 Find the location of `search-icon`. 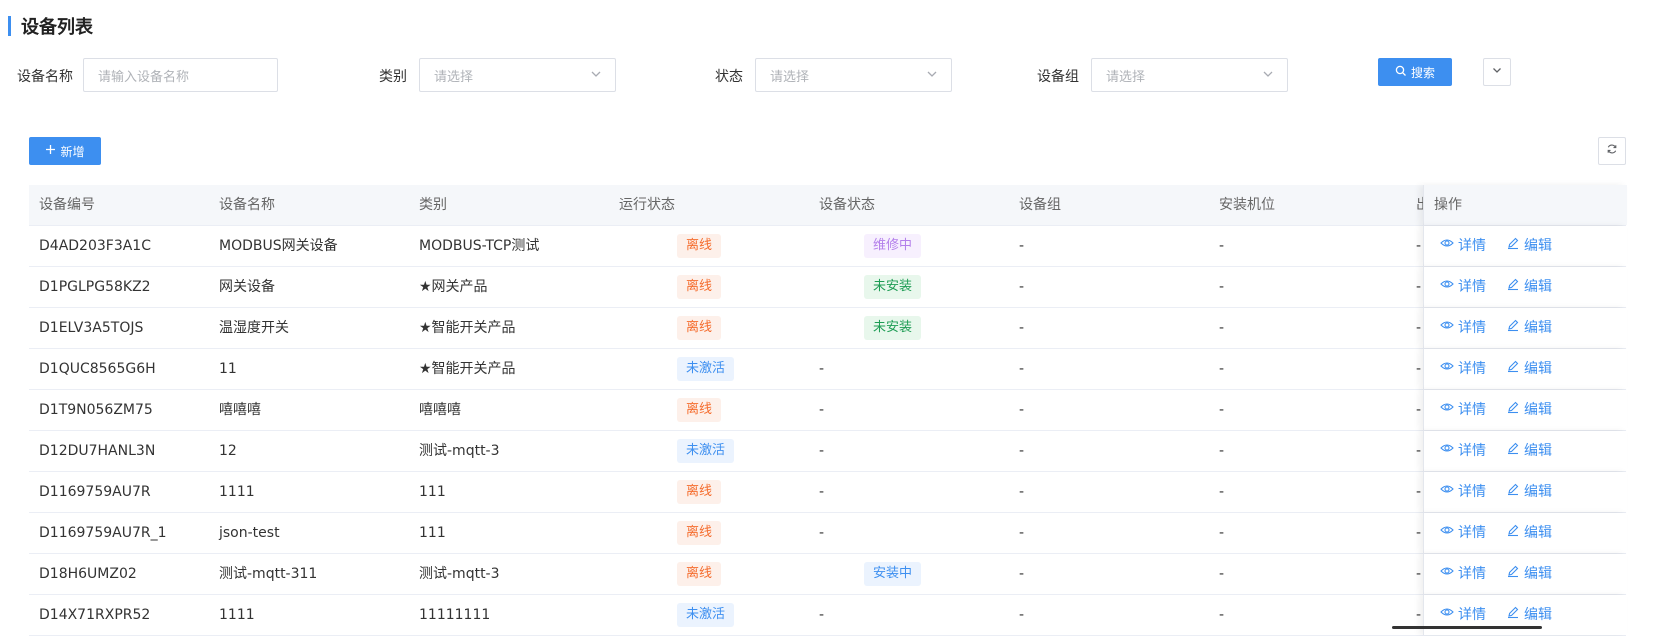

search-icon is located at coordinates (1401, 72).